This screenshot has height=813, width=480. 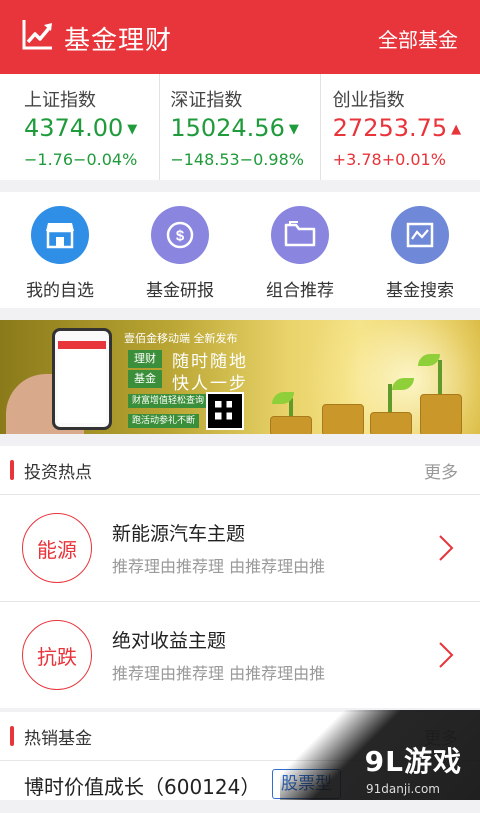 What do you see at coordinates (57, 548) in the screenshot?
I see `topic-badge: 能源` at bounding box center [57, 548].